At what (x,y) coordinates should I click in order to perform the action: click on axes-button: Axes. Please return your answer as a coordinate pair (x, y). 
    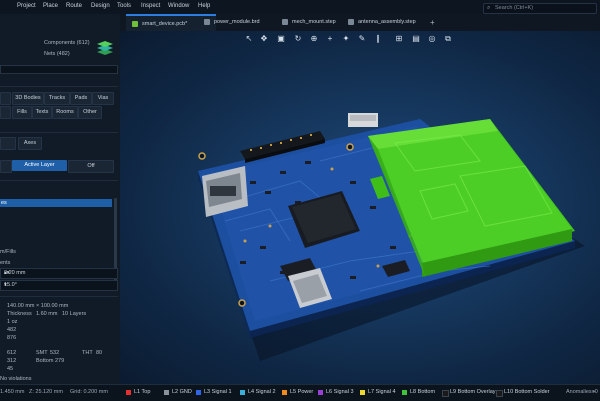
    Looking at the image, I should click on (30, 143).